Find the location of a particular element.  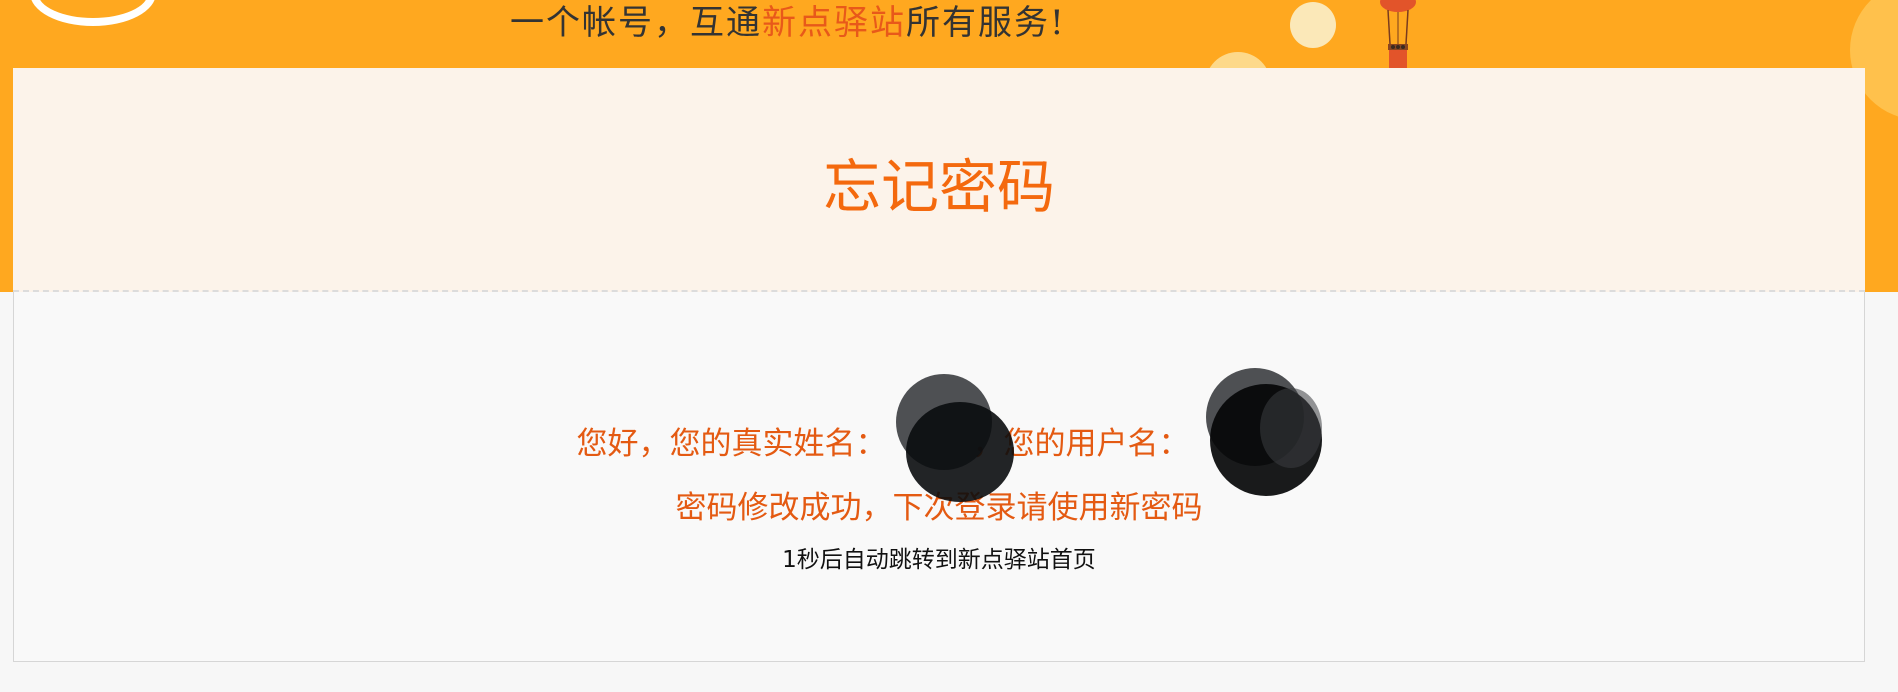

slogan-suffix: 所有服务! is located at coordinates (986, 23).